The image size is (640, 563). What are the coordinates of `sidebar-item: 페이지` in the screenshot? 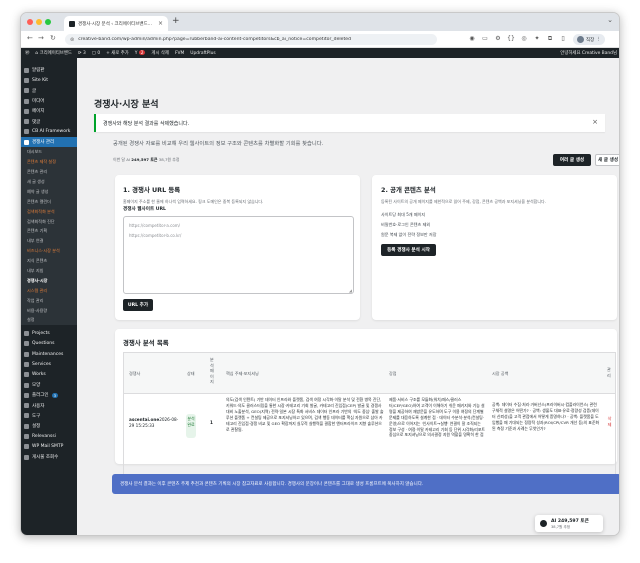 It's located at (49, 111).